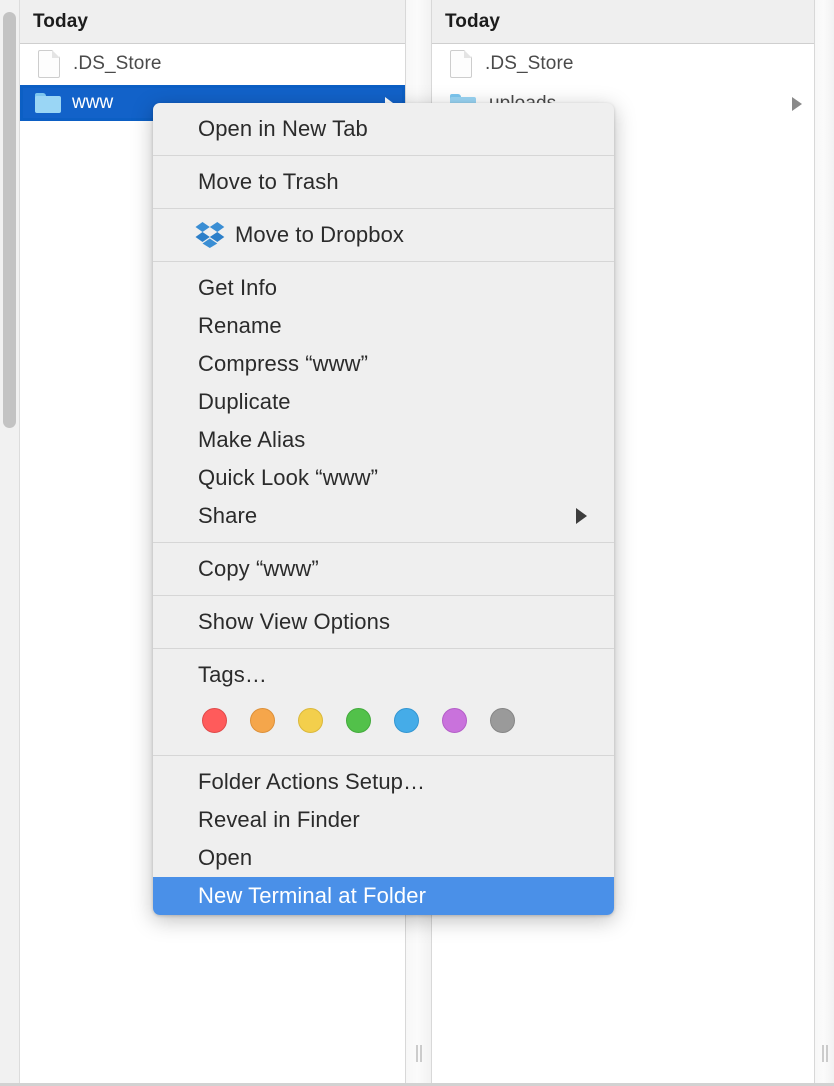  Describe the element at coordinates (383, 516) in the screenshot. I see `menu-item-share: Share` at that location.